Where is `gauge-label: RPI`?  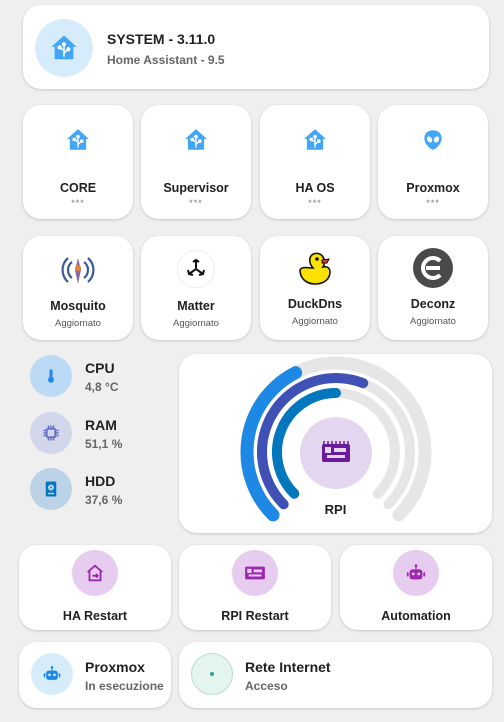 gauge-label: RPI is located at coordinates (335, 509).